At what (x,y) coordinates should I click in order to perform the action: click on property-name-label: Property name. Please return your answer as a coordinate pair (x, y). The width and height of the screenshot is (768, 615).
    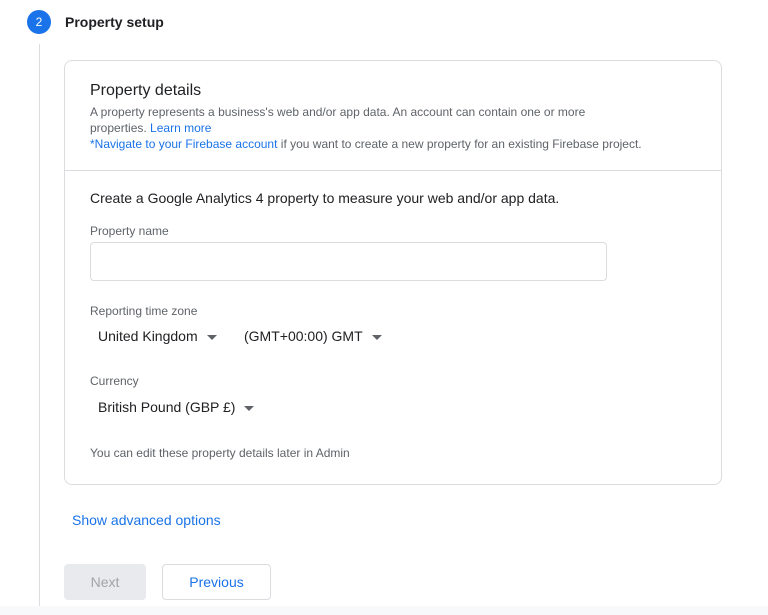
    Looking at the image, I should click on (129, 231).